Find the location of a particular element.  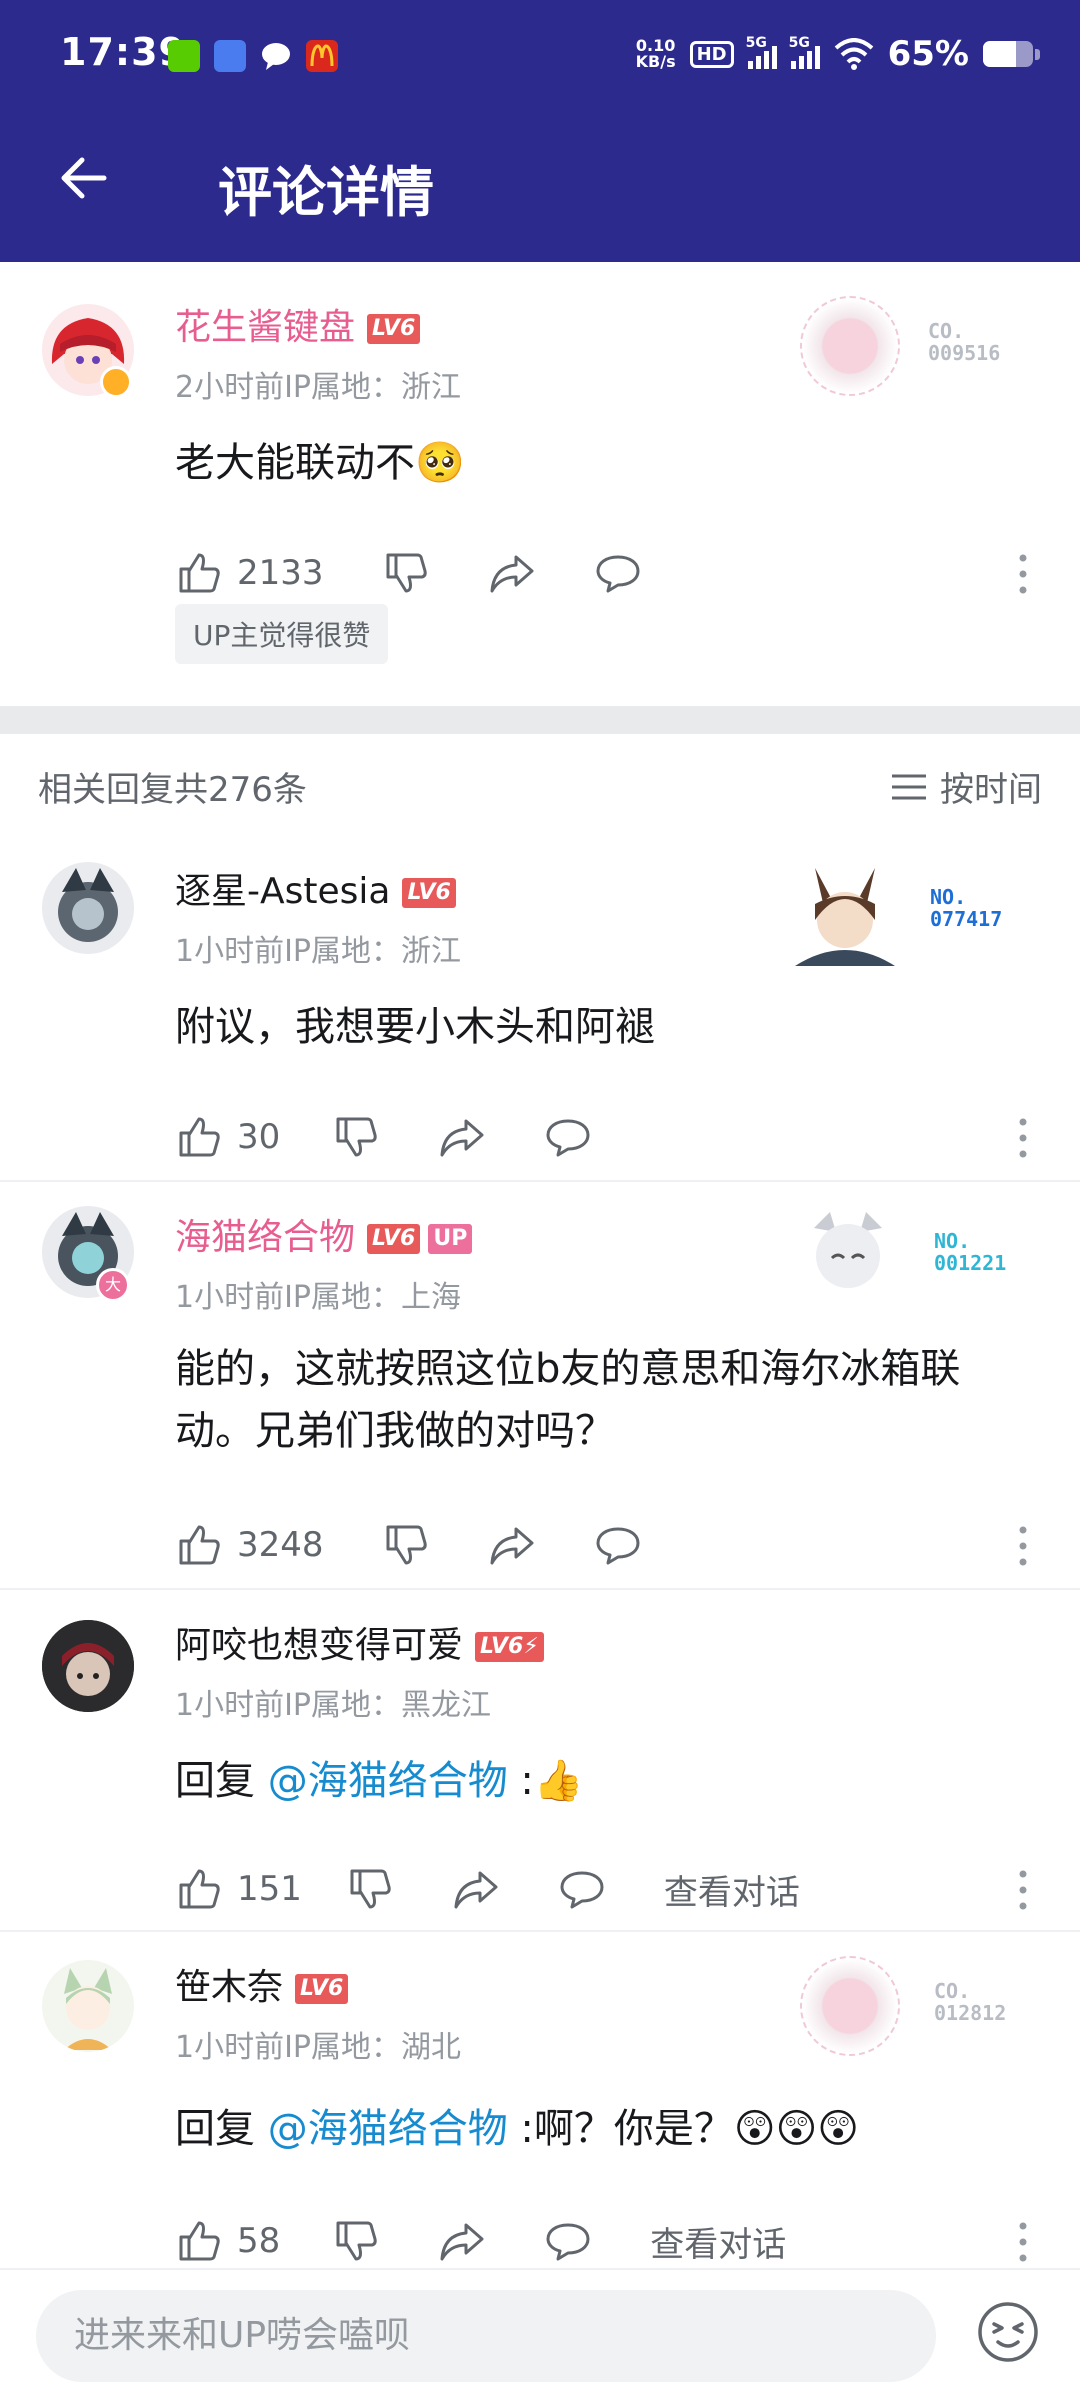

like-button: 2133 is located at coordinates (249, 573).